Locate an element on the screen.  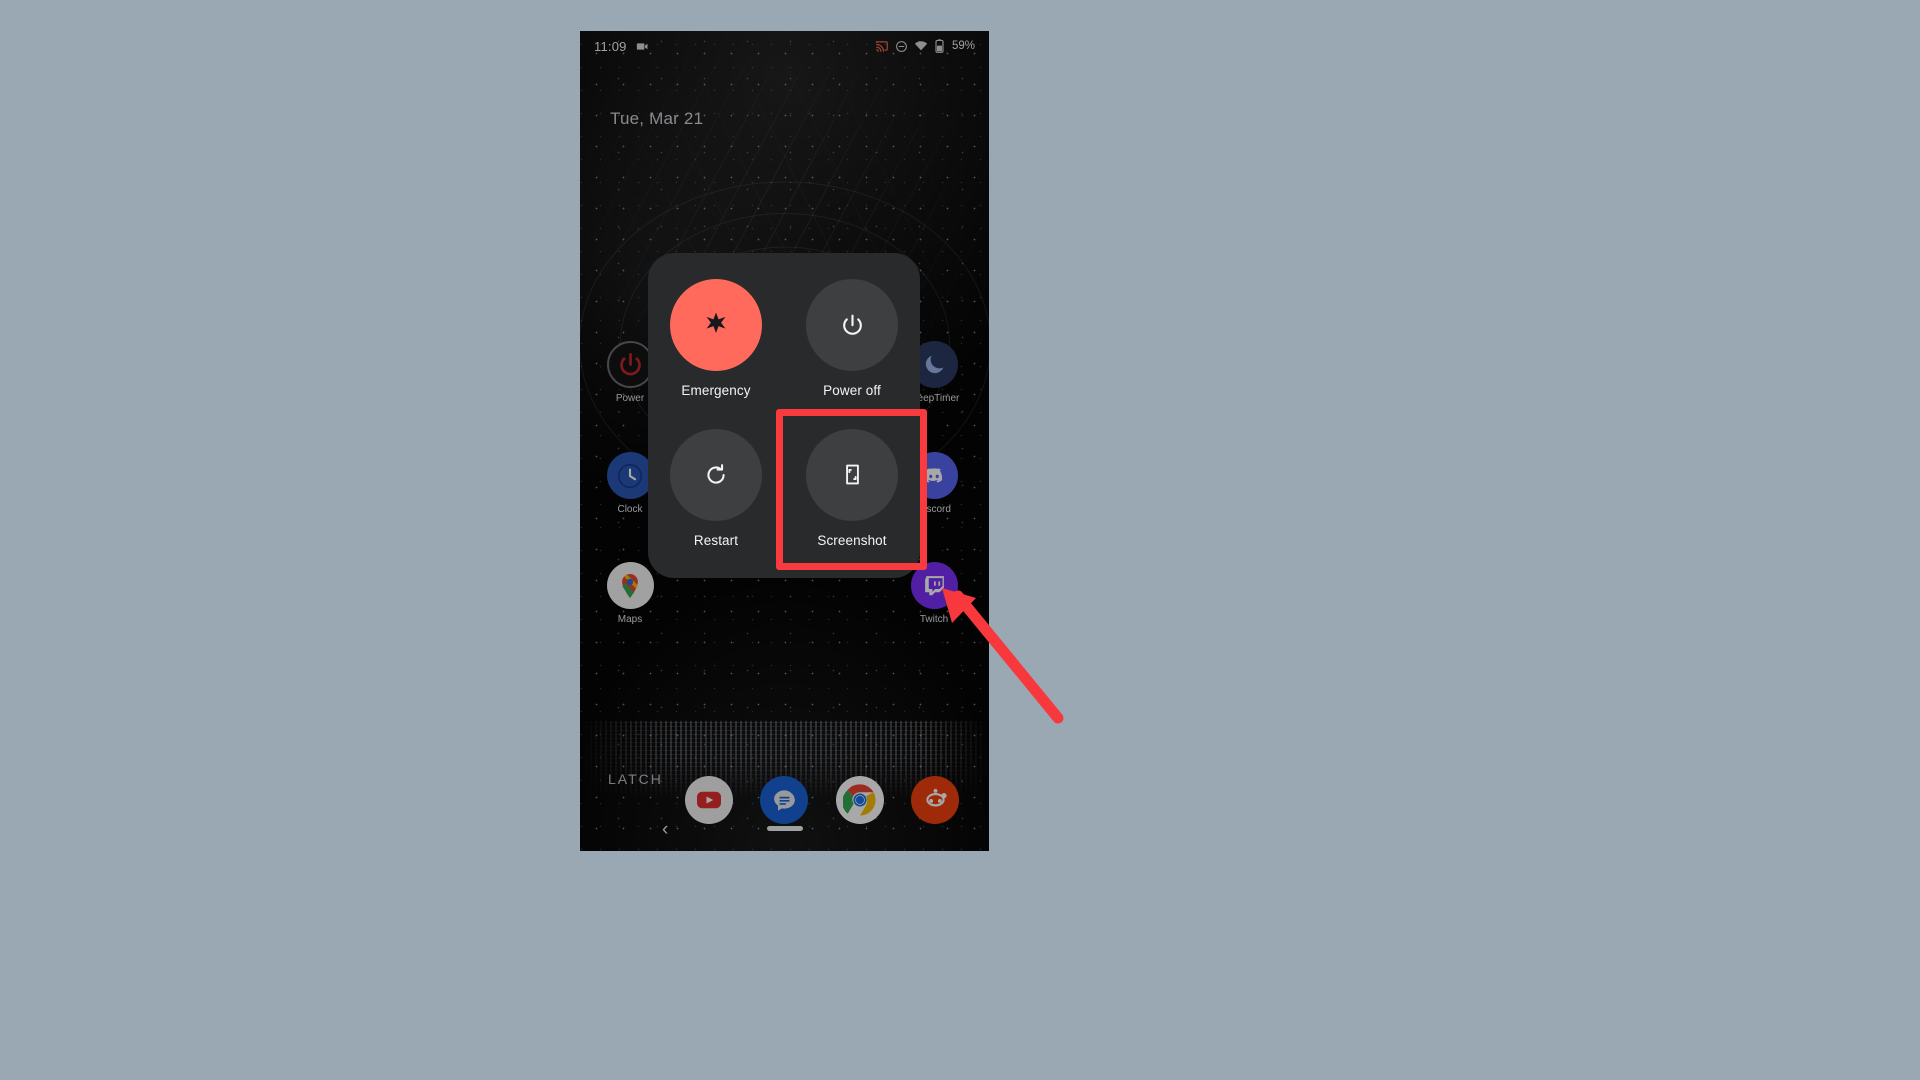
power-menu-option-power-off: Power off is located at coordinates (852, 354).